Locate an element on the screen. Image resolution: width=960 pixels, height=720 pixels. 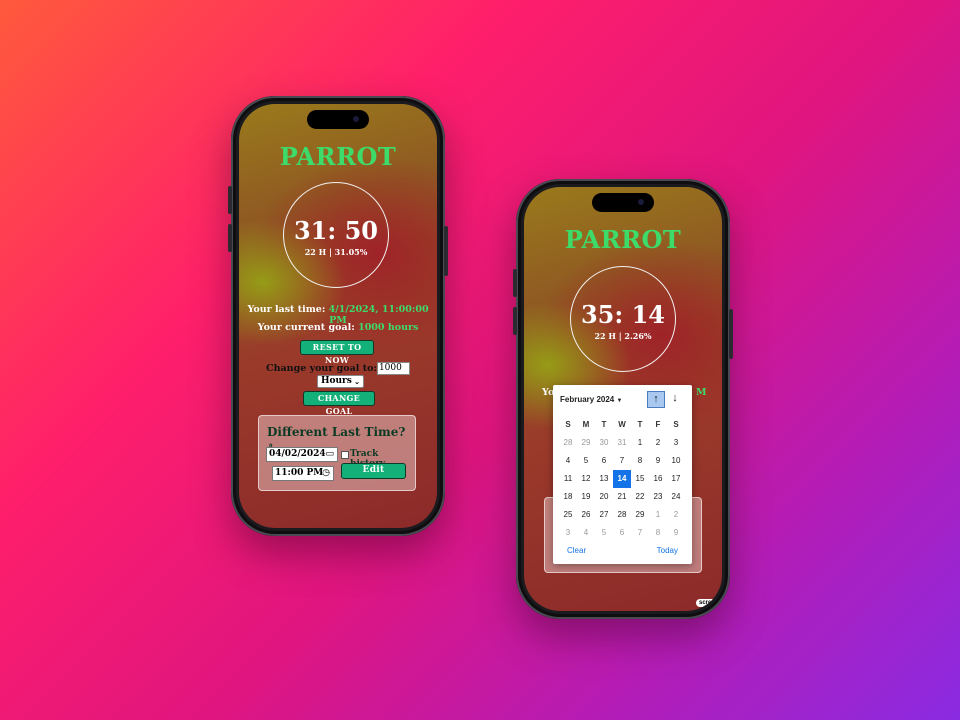
weekday-header: M is located at coordinates (586, 424).